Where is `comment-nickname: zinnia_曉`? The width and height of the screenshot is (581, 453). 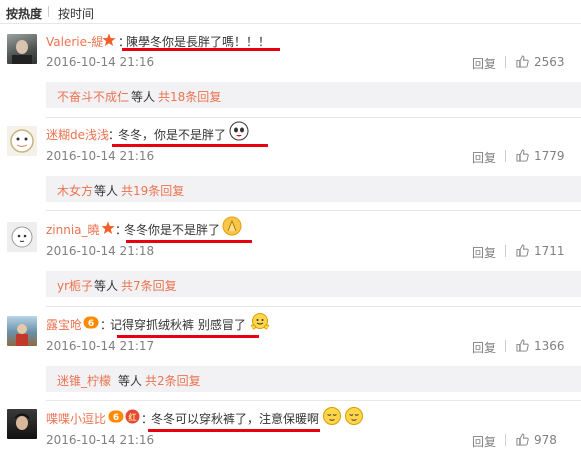 comment-nickname: zinnia_曉 is located at coordinates (73, 229).